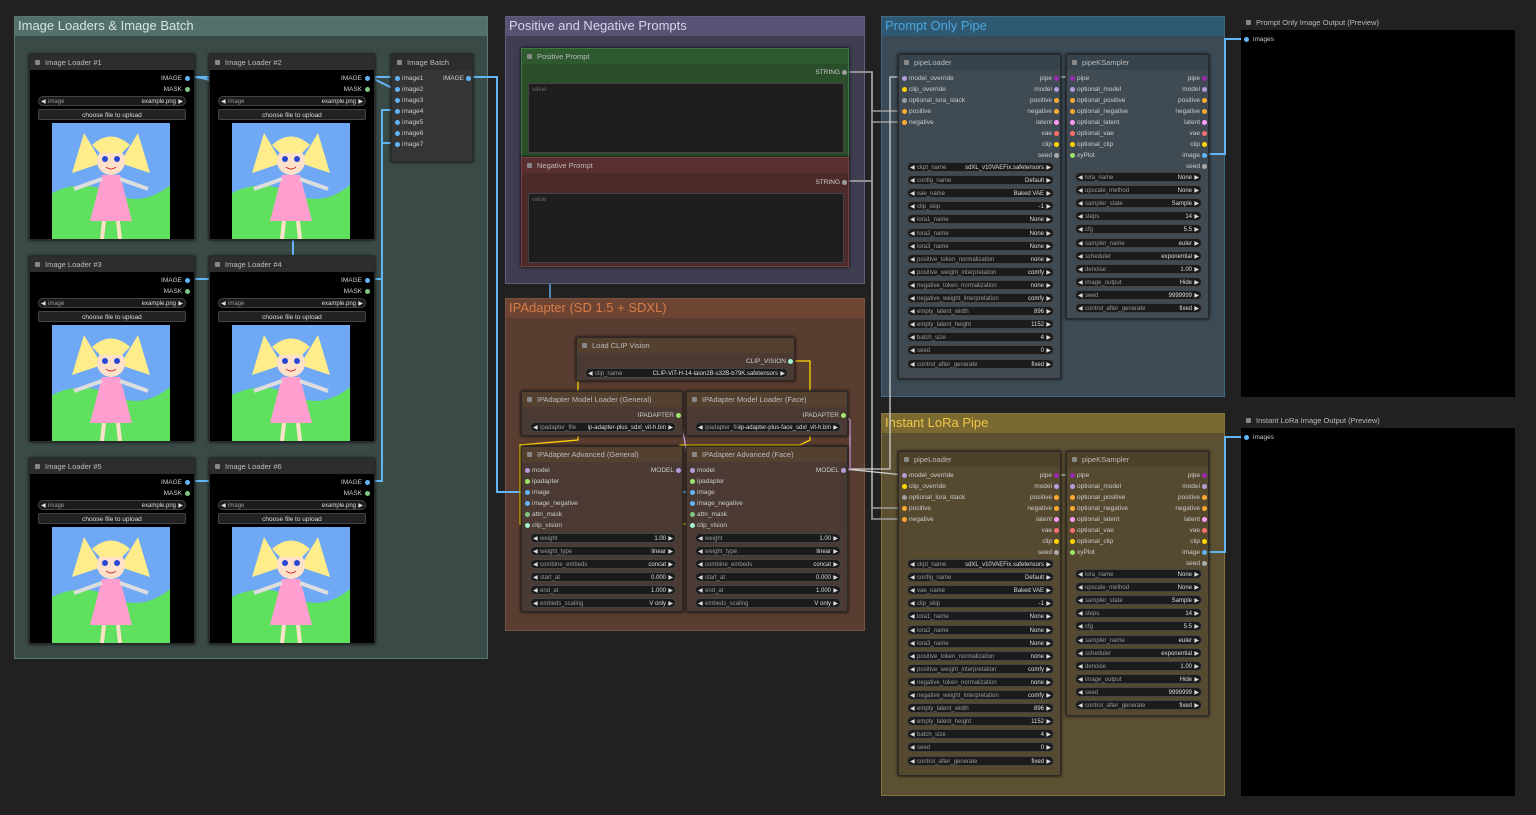  What do you see at coordinates (980, 655) in the screenshot?
I see `param-widget: ◀ positive_token_normalization none ▶` at bounding box center [980, 655].